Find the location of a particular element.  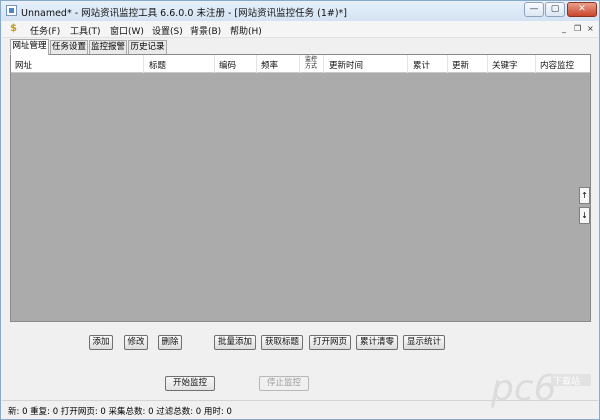

column-header-encoding: 编码 is located at coordinates (227, 65).